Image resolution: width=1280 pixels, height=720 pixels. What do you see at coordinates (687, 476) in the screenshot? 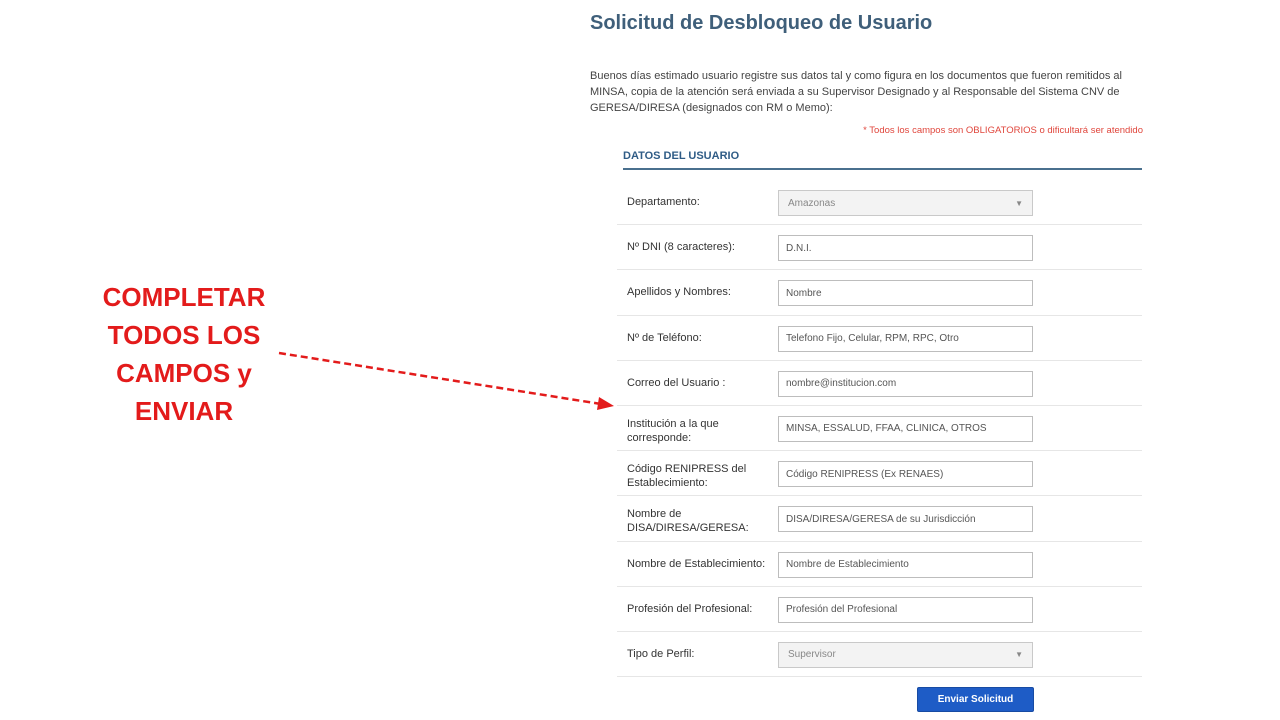
I see `field-label: Código RENIPRESS del Establecimiento:` at bounding box center [687, 476].